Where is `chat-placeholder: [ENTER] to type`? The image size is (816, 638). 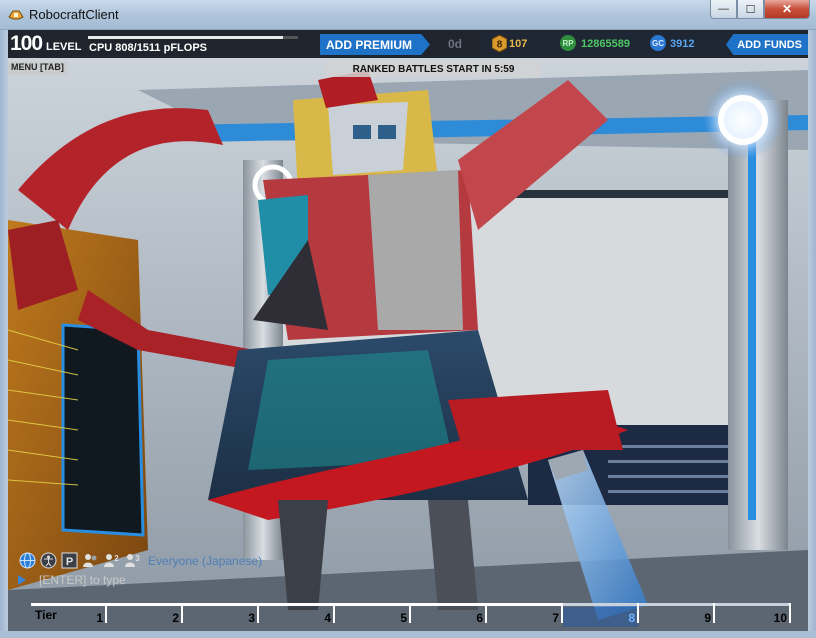 chat-placeholder: [ENTER] to type is located at coordinates (82, 580).